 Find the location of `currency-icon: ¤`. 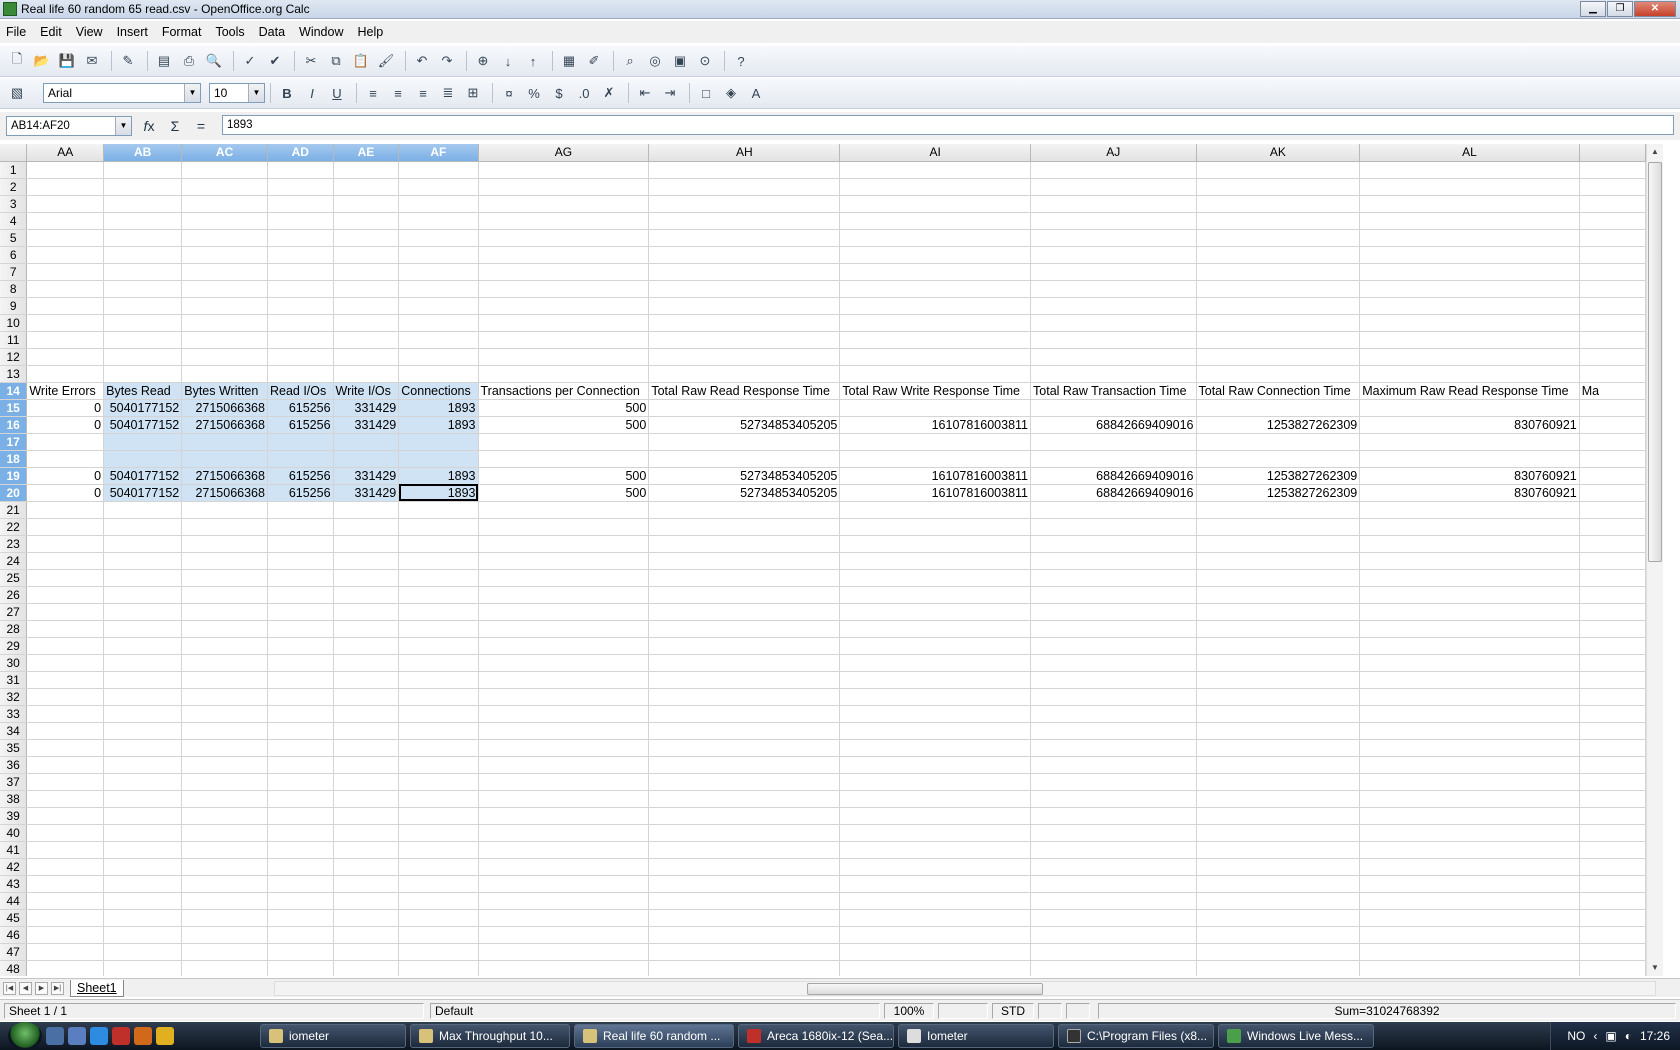

currency-icon: ¤ is located at coordinates (509, 93).